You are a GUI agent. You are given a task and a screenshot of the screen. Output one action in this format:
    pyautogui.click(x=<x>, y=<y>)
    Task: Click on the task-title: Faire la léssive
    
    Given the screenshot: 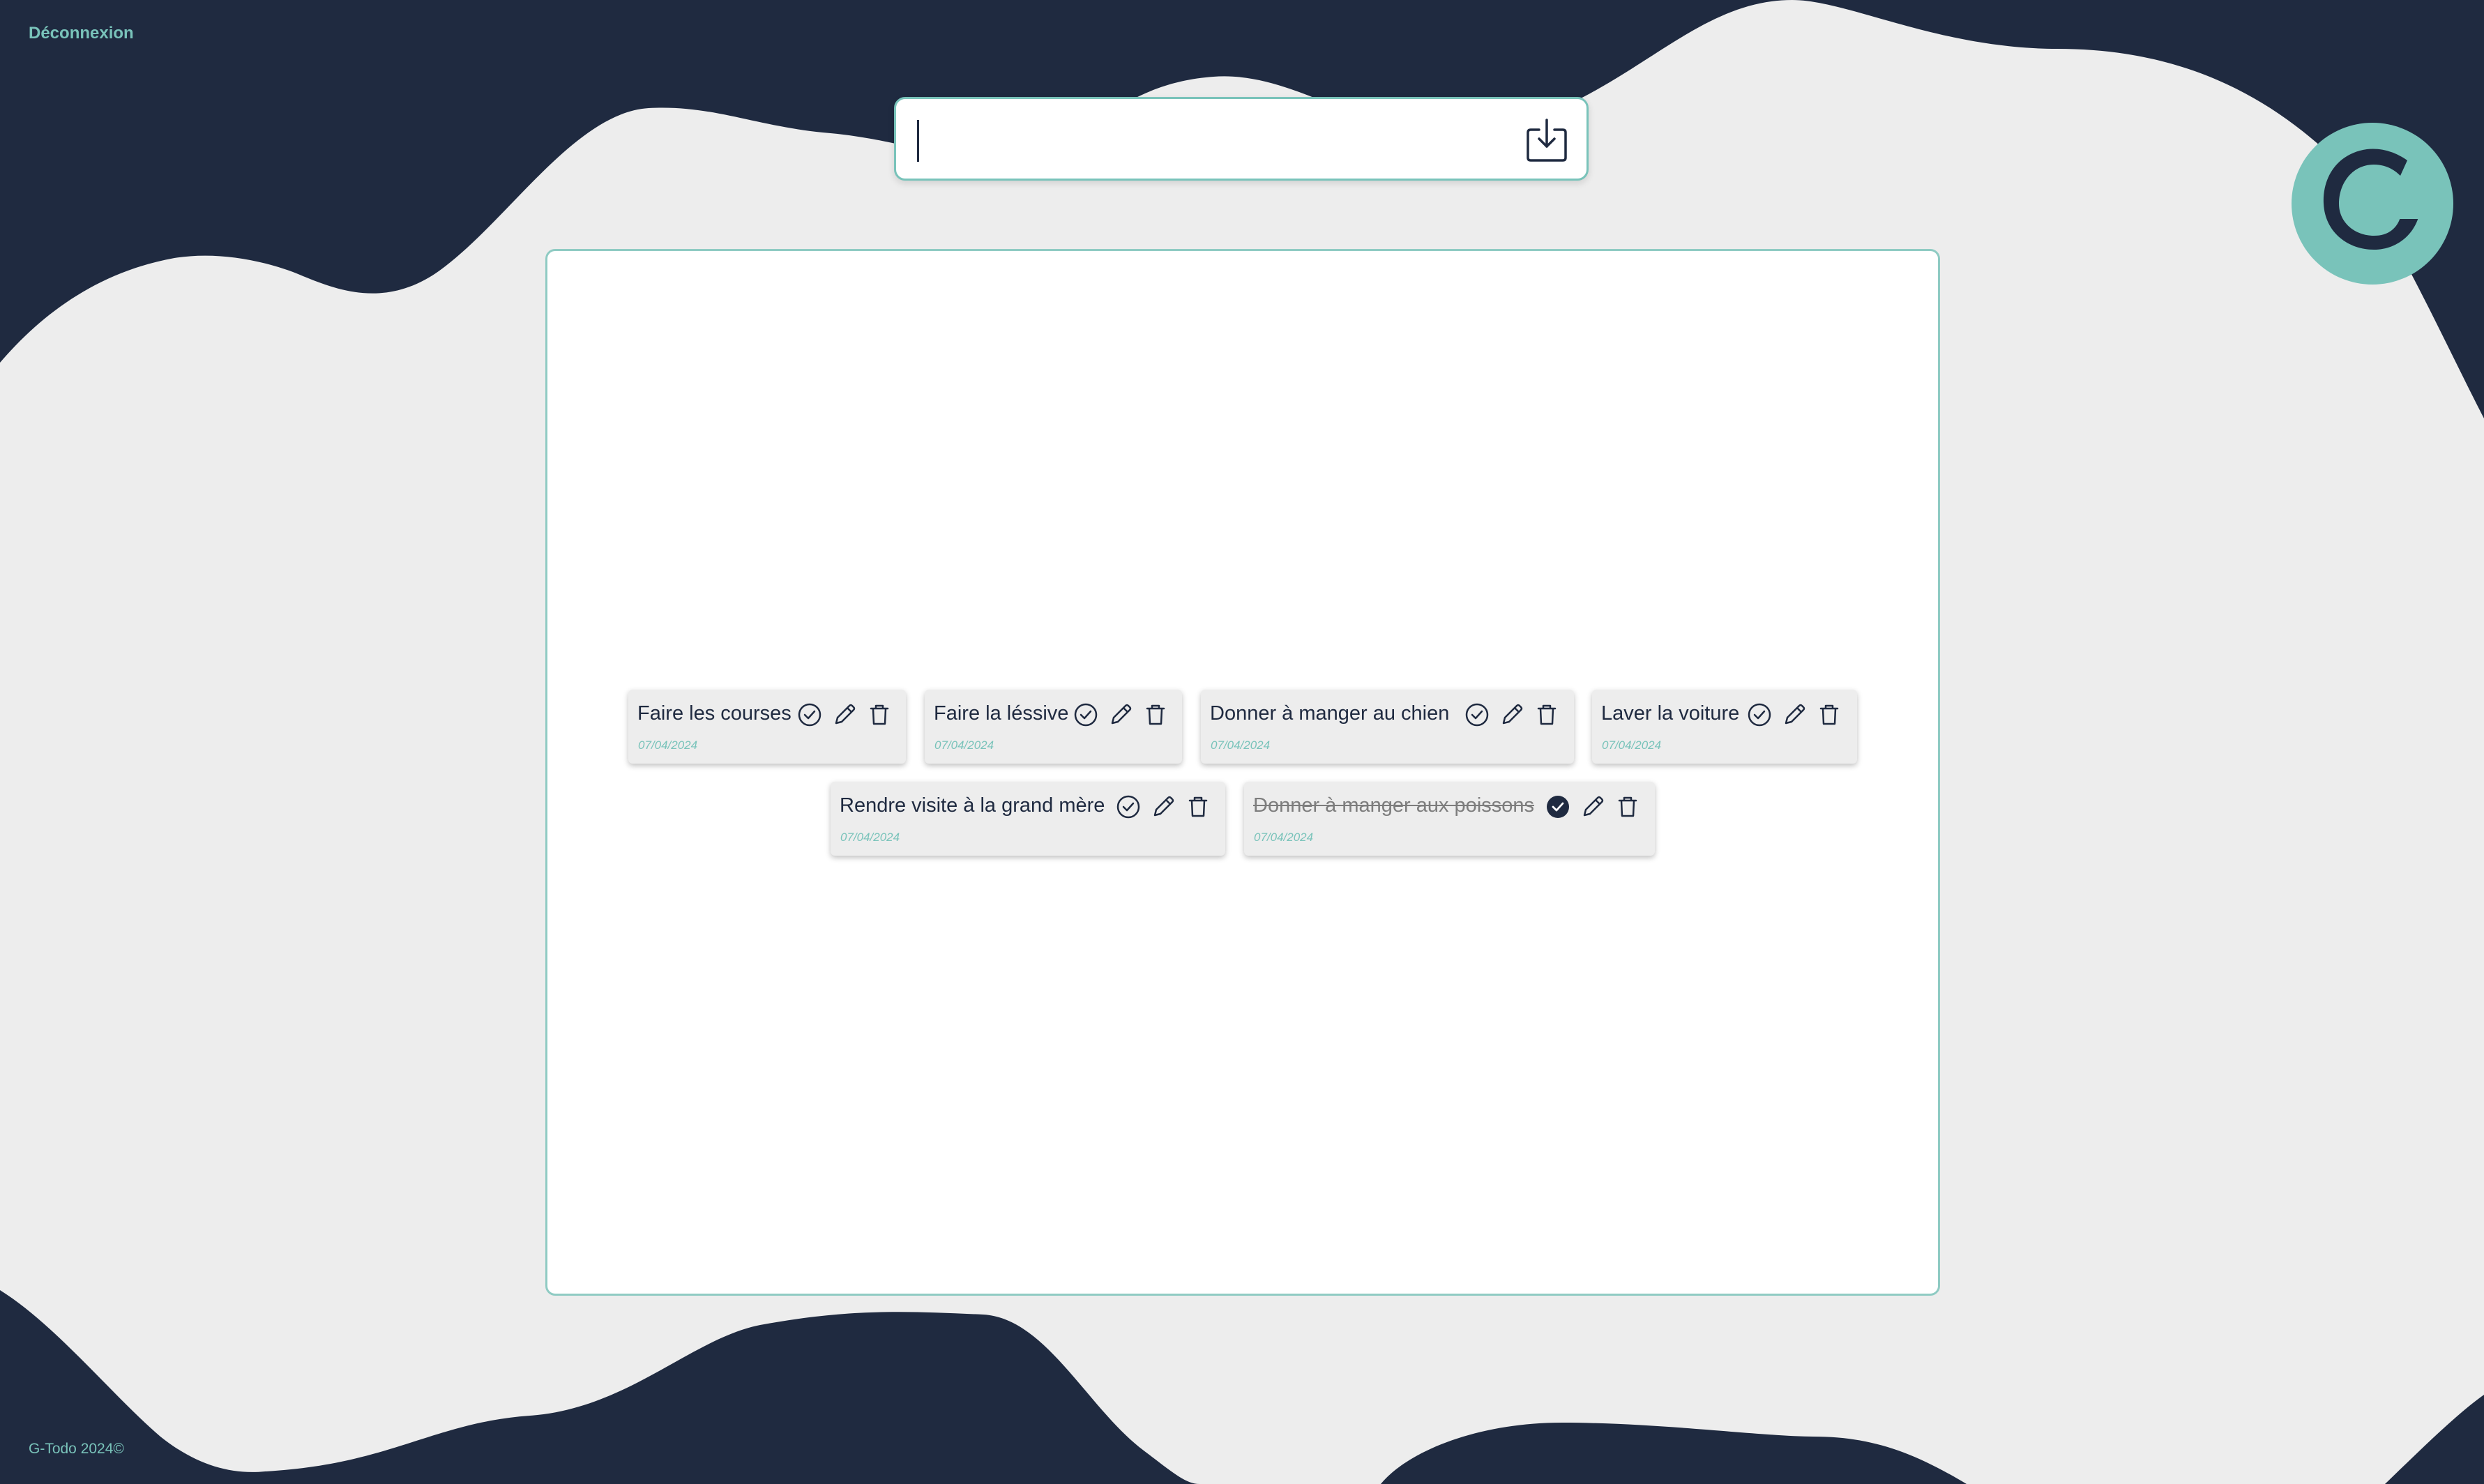 What is the action you would take?
    pyautogui.click(x=1001, y=713)
    